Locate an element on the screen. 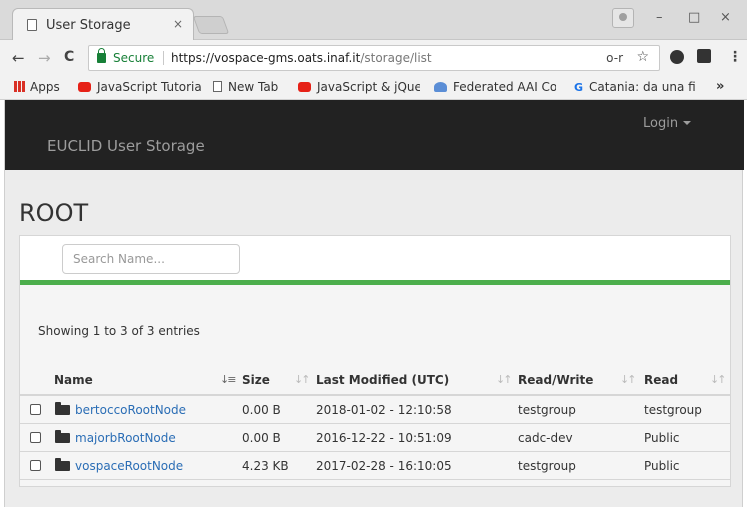  login-label: Login is located at coordinates (661, 123).